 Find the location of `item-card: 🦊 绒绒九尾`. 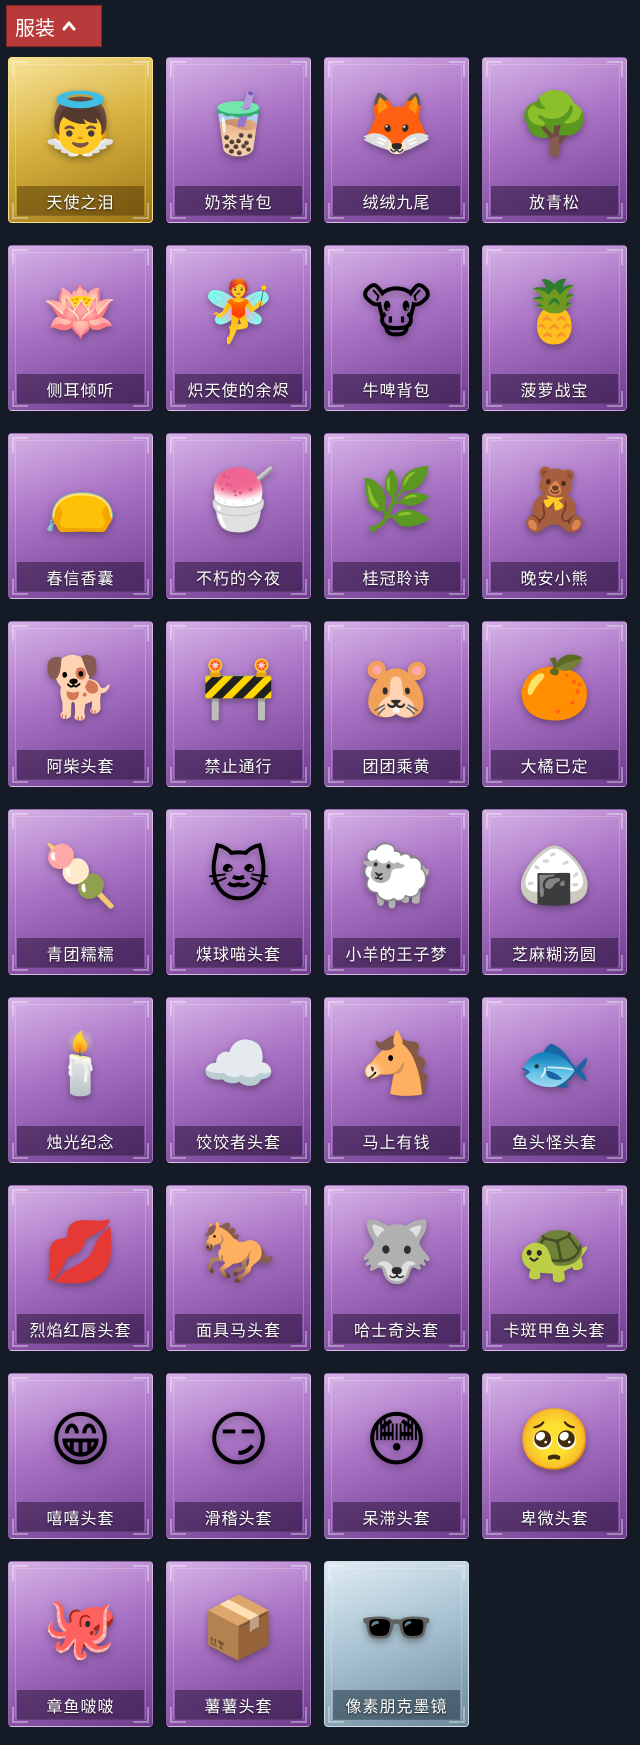

item-card: 🦊 绒绒九尾 is located at coordinates (396, 140).